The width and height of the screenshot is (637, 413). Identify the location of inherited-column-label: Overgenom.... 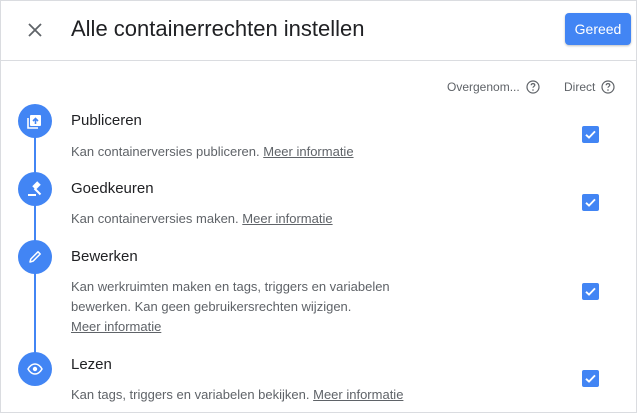
(483, 87).